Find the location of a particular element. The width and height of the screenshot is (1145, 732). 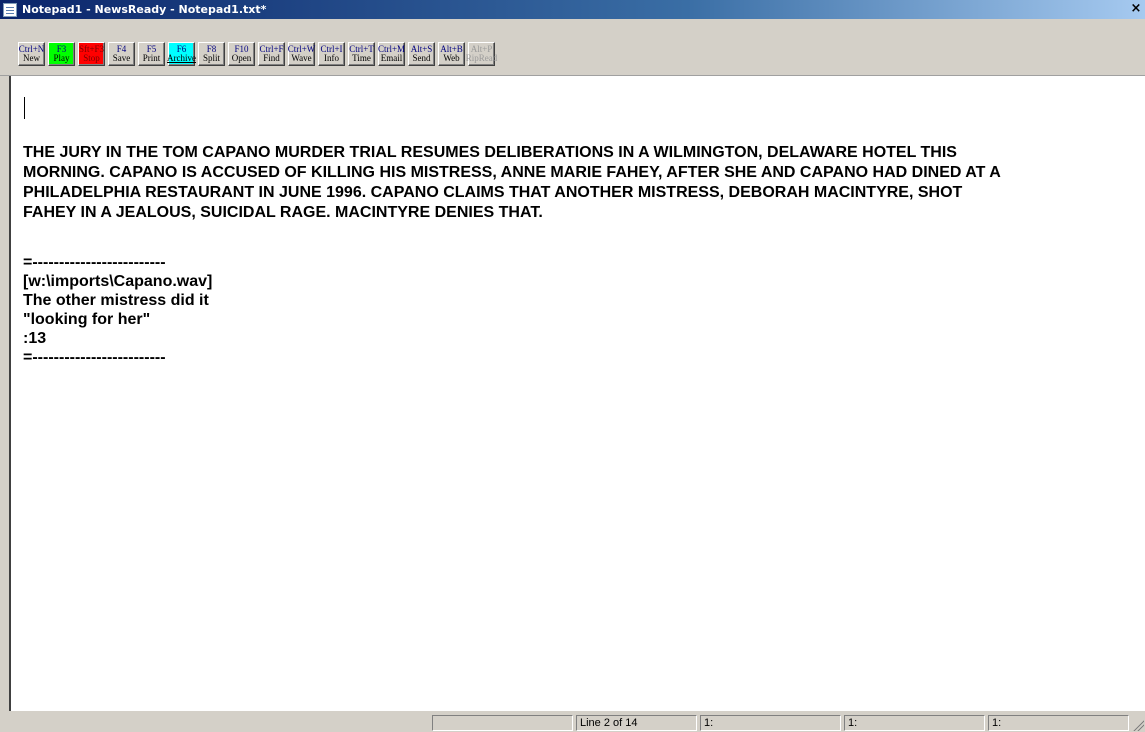

send-button: Alt+S Send is located at coordinates (421, 54).